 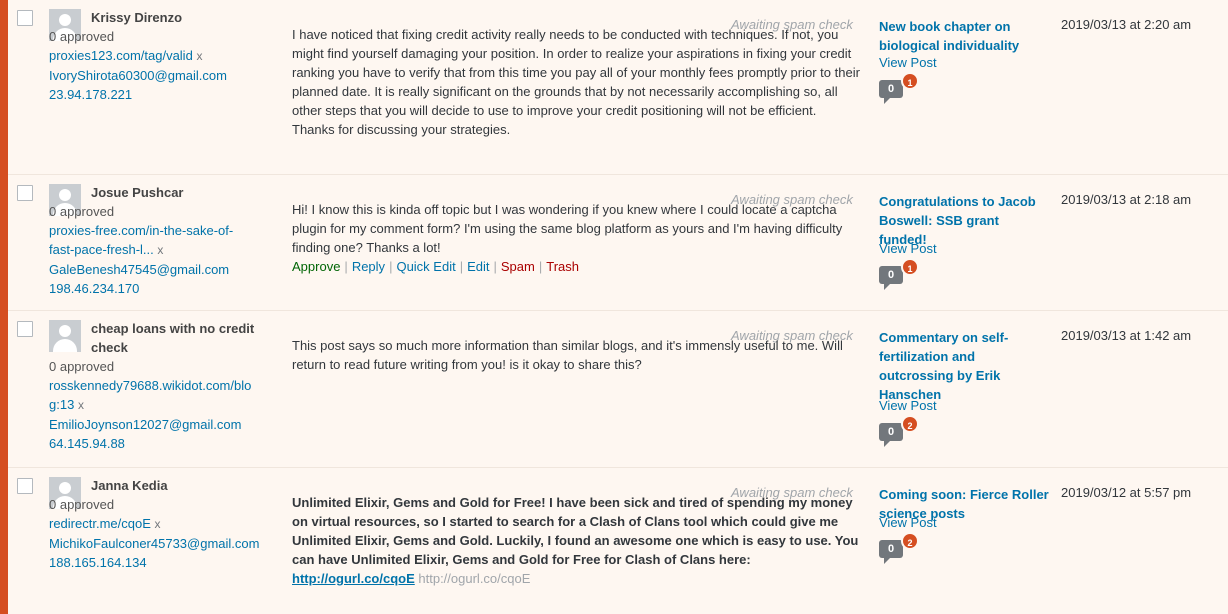 What do you see at coordinates (164, 543) in the screenshot?
I see `author-email: MichikoFaulconer45733@gmail.com` at bounding box center [164, 543].